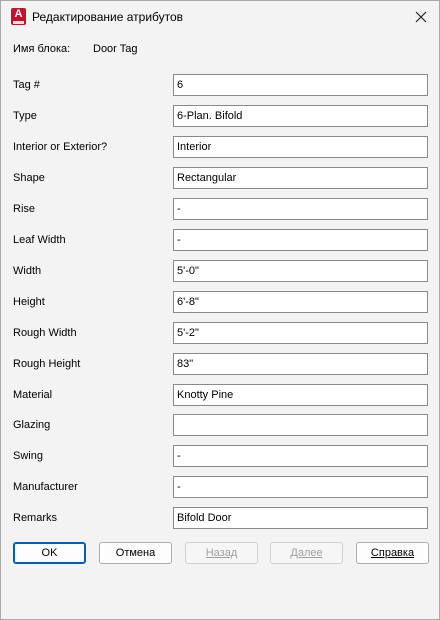 This screenshot has width=440, height=620. What do you see at coordinates (35, 518) in the screenshot?
I see `attribute-label: Remarks` at bounding box center [35, 518].